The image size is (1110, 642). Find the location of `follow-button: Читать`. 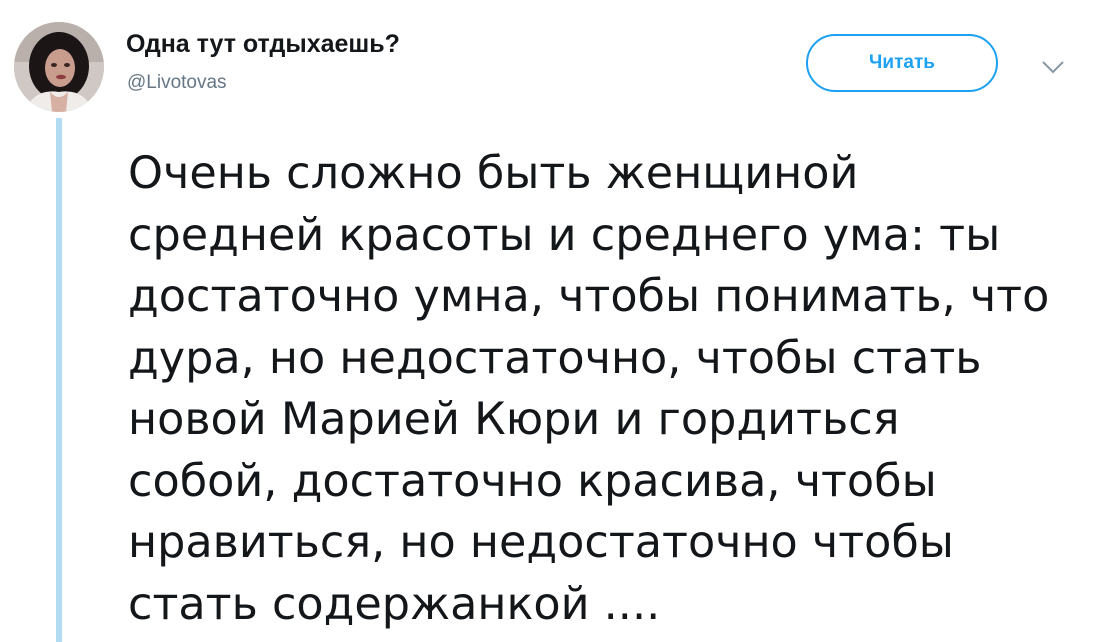

follow-button: Читать is located at coordinates (902, 63).